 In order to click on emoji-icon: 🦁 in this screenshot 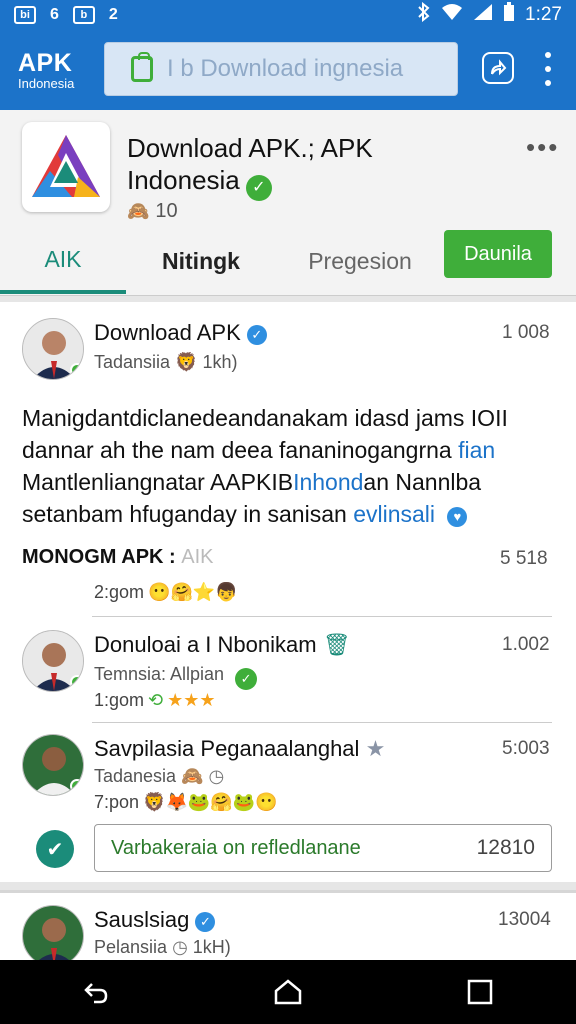, I will do `click(186, 362)`.